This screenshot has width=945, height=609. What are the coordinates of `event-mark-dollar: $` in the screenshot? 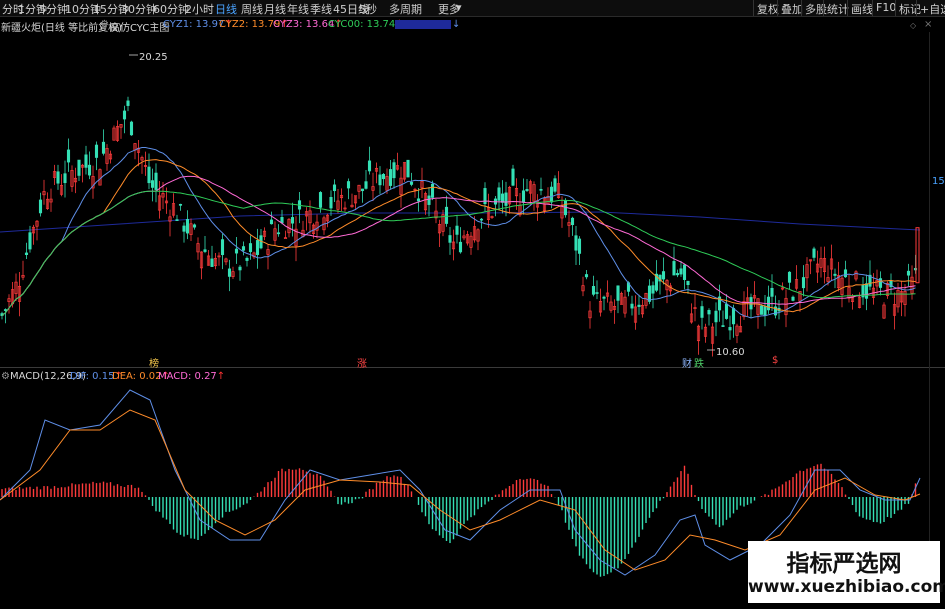 It's located at (775, 360).